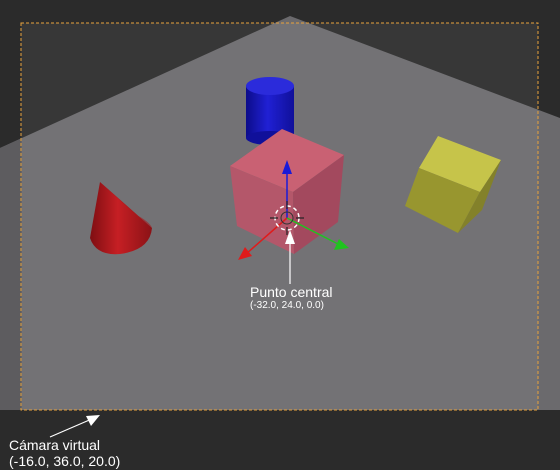 This screenshot has height=470, width=560. Describe the element at coordinates (287, 305) in the screenshot. I see `pivot-point-coordinates: (-32.0, 24.0, 0.0)` at that location.